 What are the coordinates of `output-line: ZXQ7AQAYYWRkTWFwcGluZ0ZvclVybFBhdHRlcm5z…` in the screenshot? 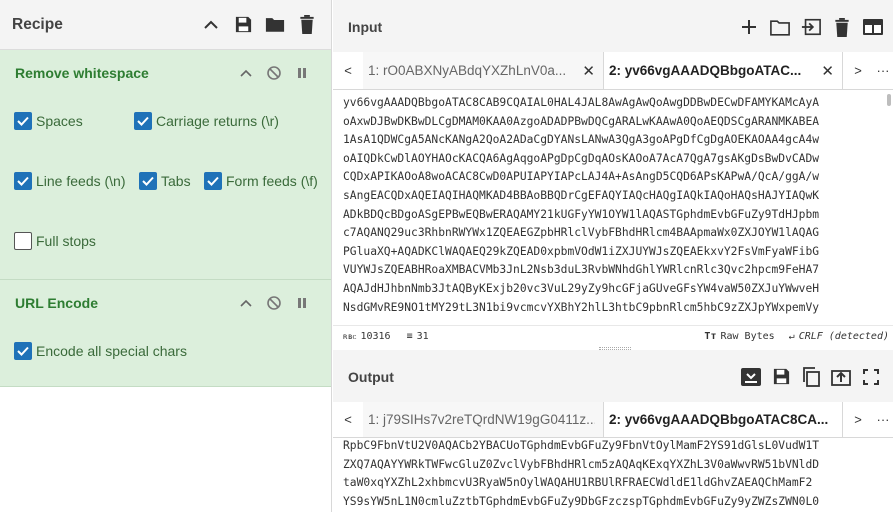 It's located at (581, 464).